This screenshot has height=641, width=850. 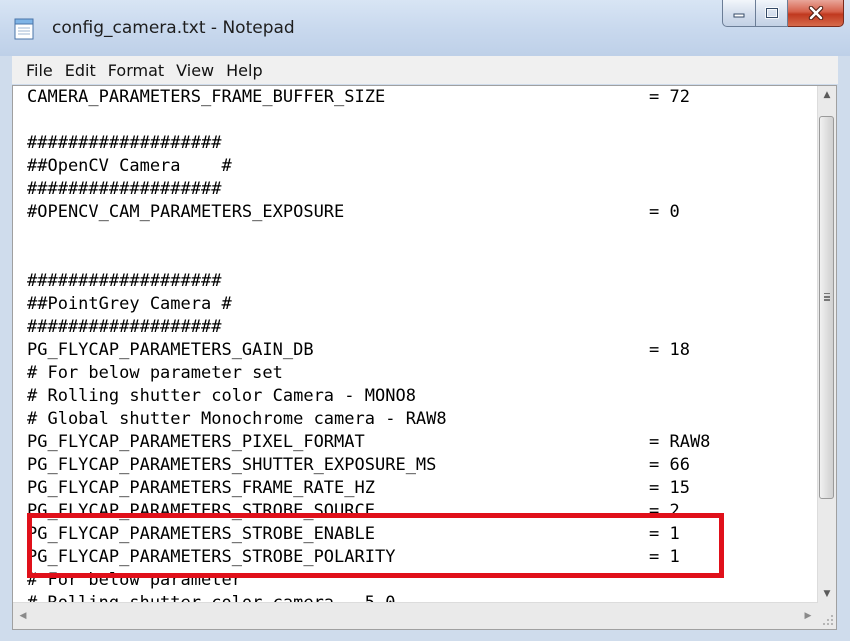 I want to click on line-key: # Rolling shutter color Camera - MONO8, so click(x=221, y=396).